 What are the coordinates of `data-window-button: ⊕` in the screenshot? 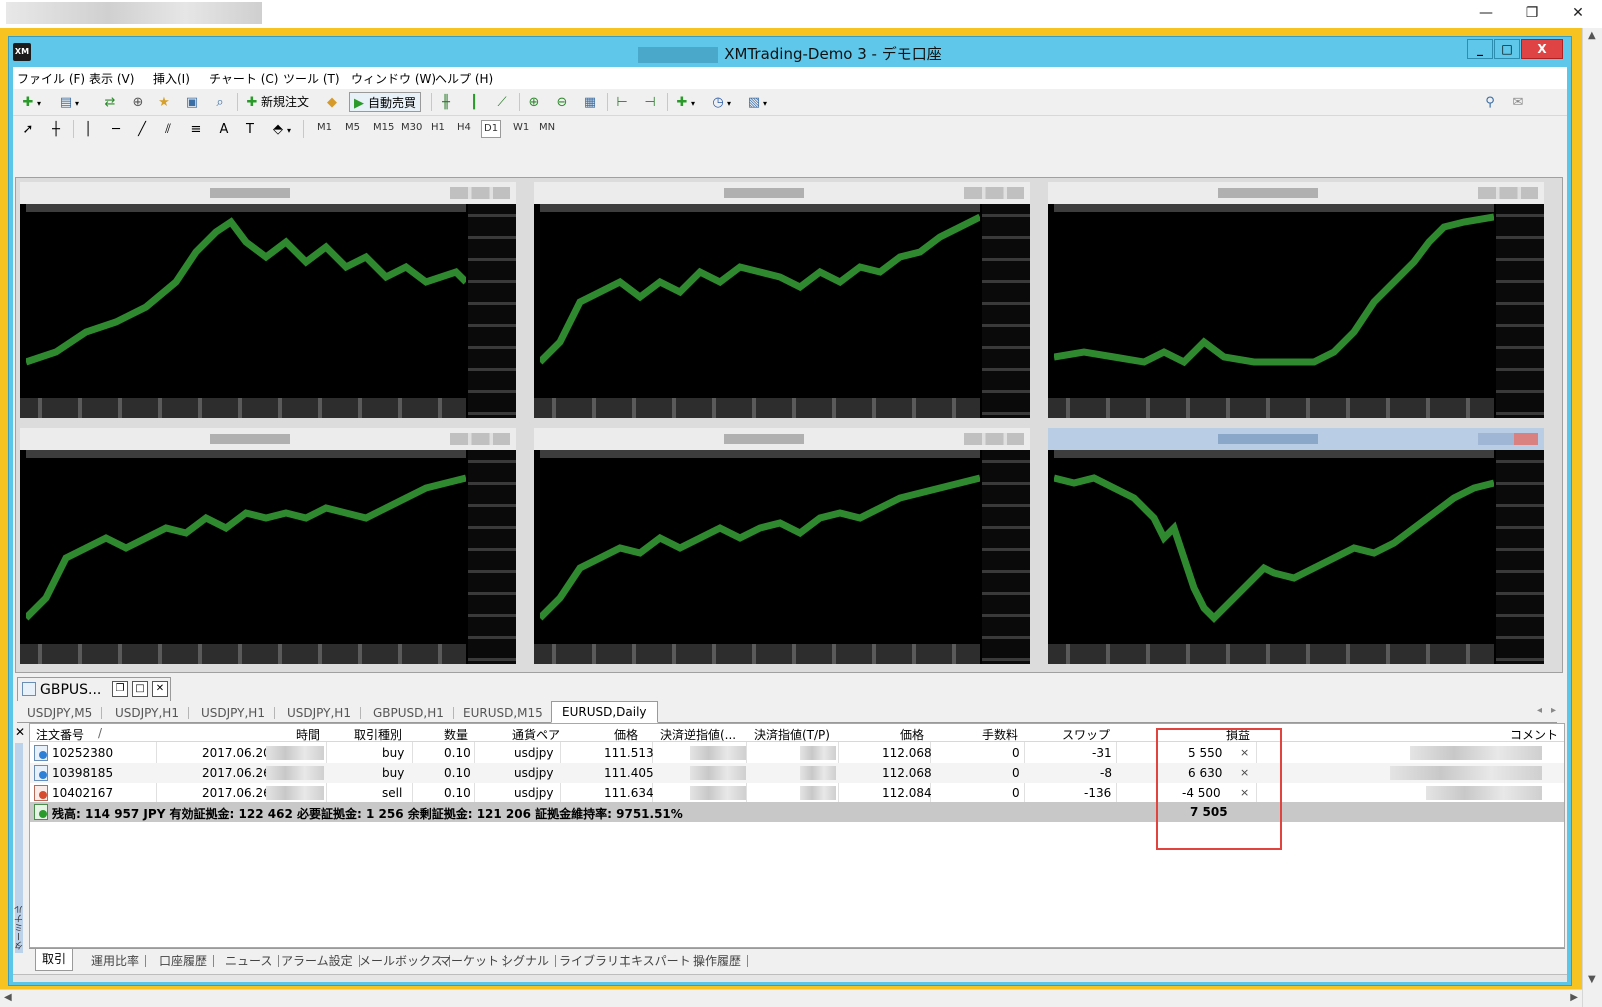 It's located at (138, 102).